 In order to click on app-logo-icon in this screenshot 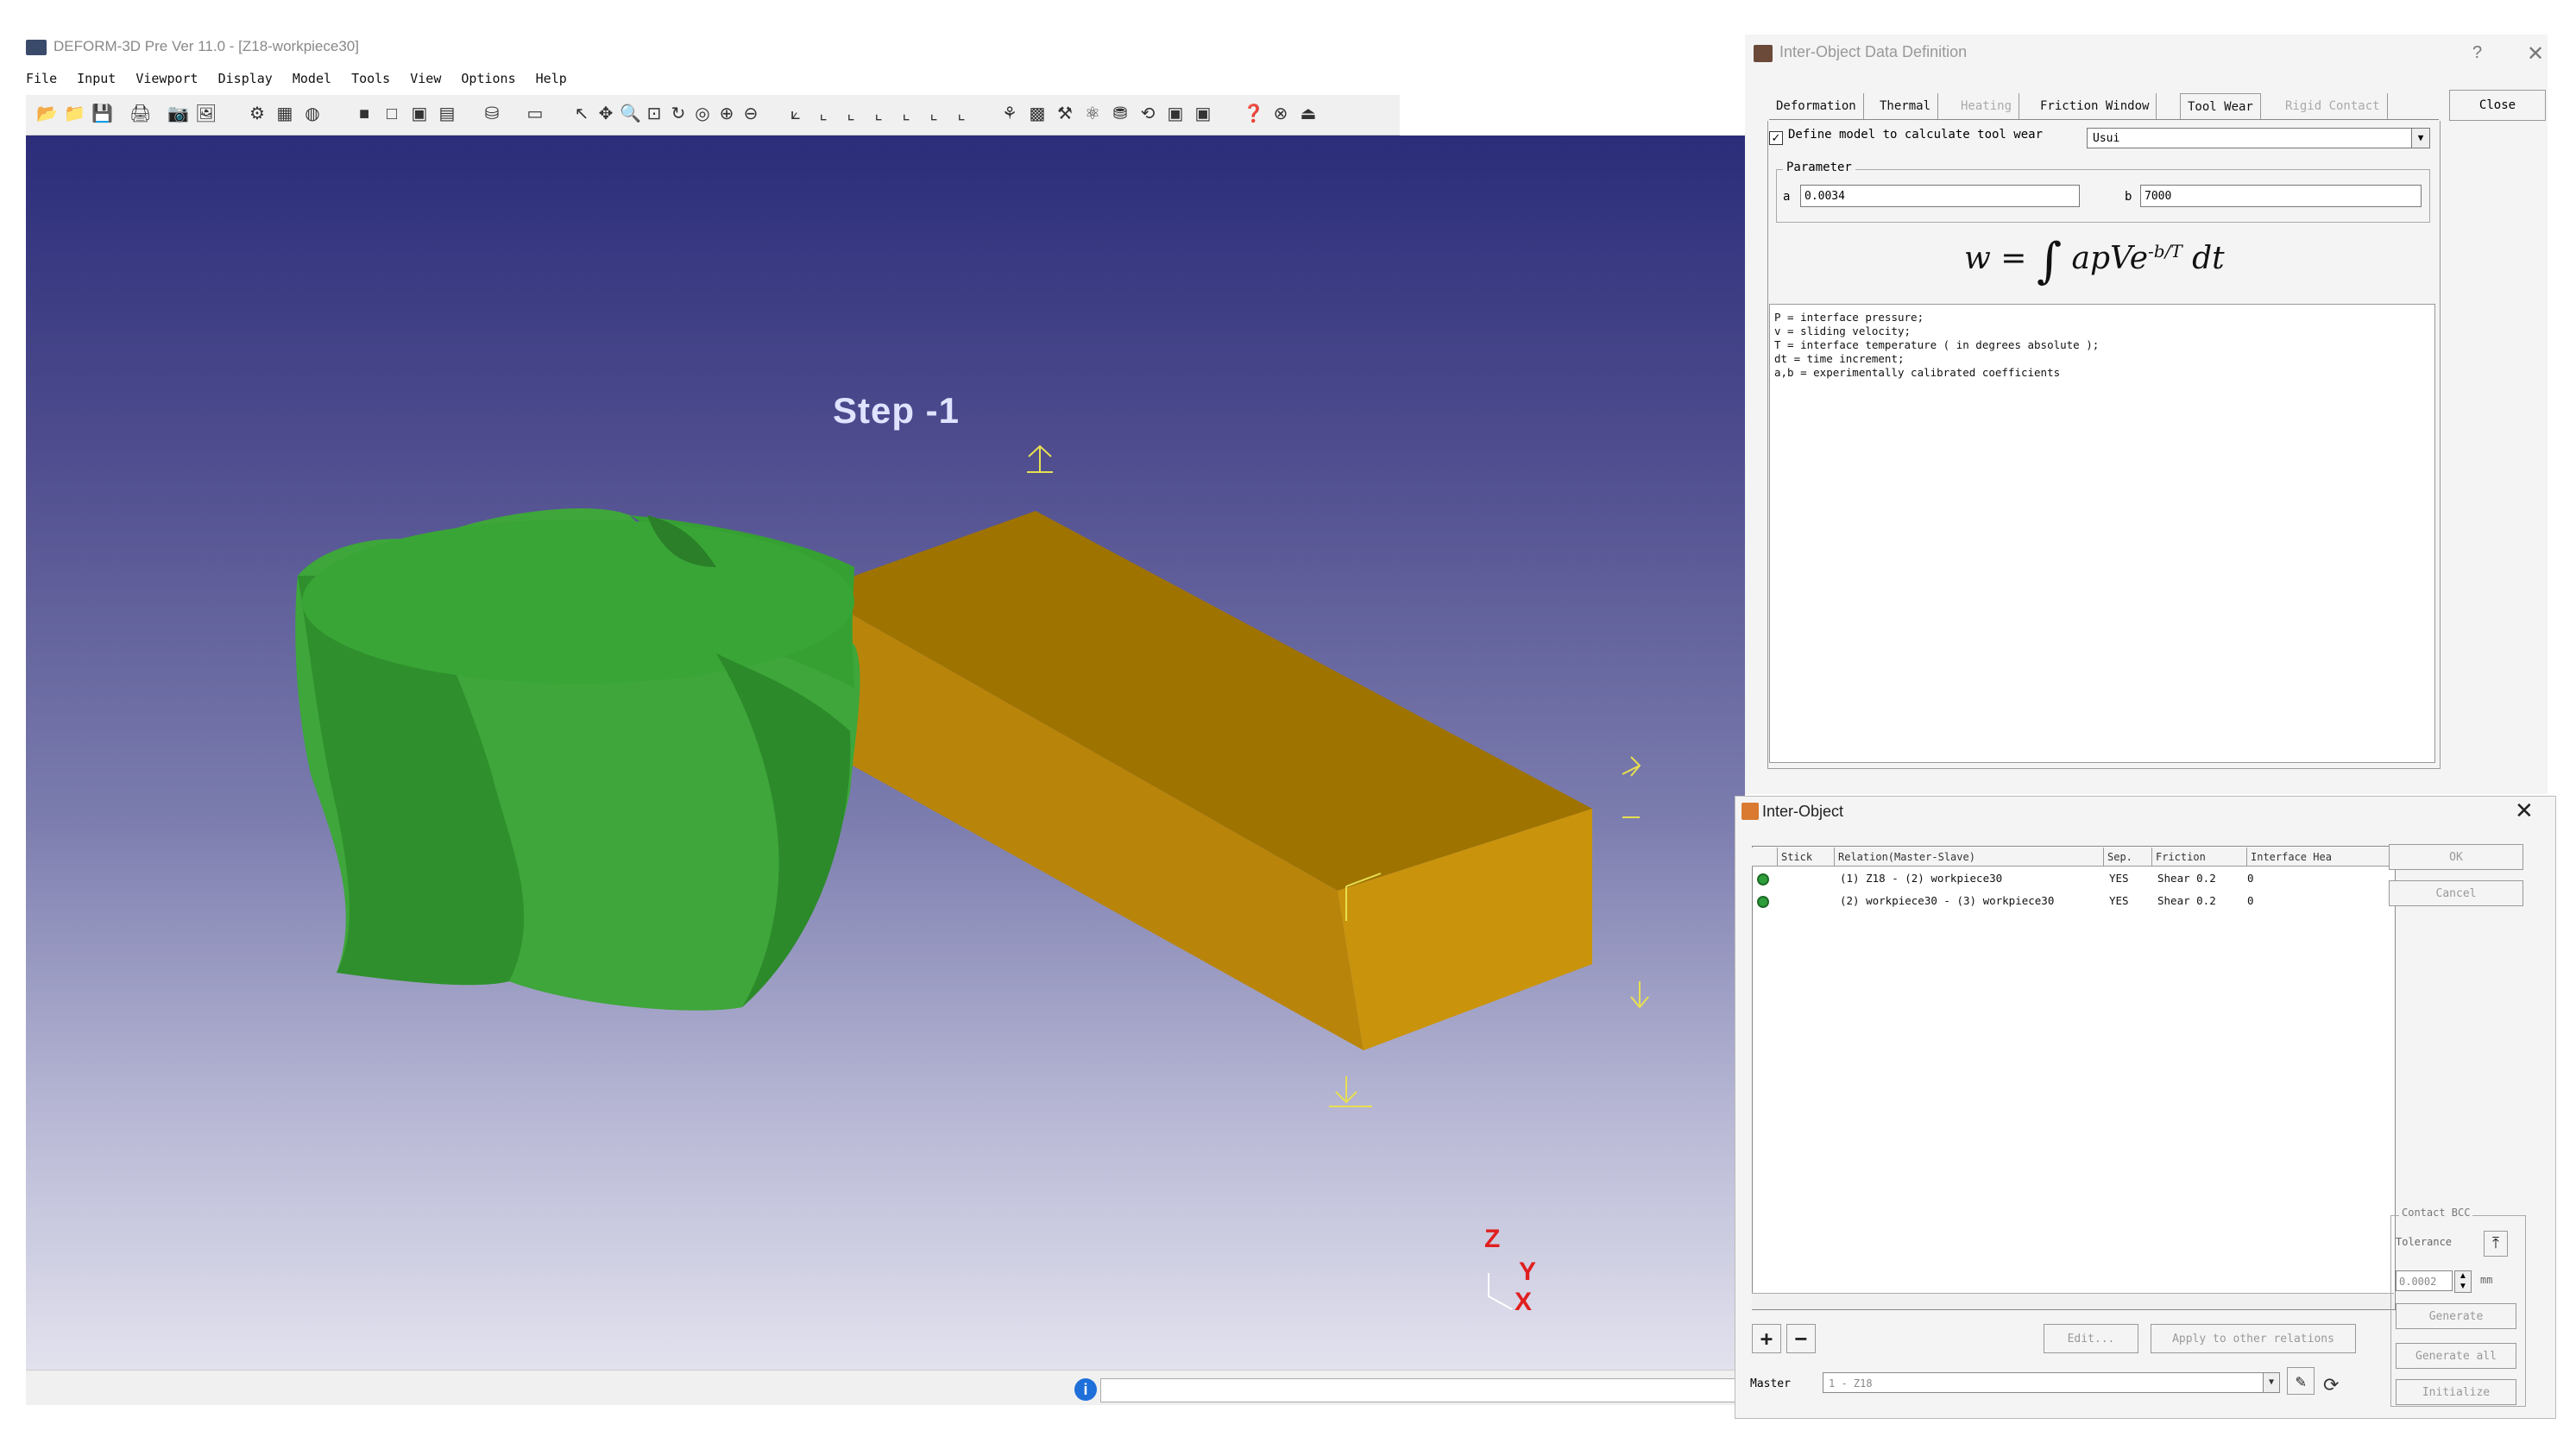, I will do `click(36, 47)`.